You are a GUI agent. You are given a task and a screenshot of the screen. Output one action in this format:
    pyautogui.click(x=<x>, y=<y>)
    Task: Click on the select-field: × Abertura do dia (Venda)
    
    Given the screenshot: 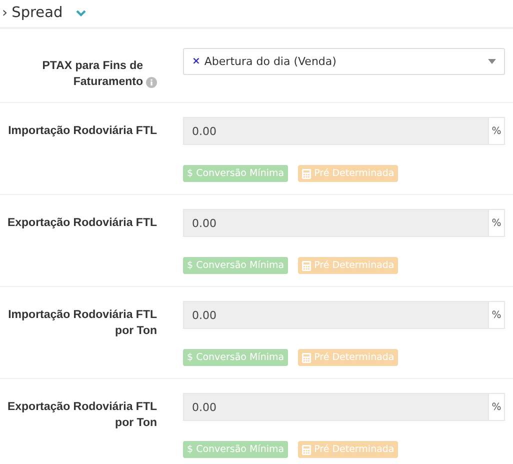 What is the action you would take?
    pyautogui.click(x=344, y=61)
    